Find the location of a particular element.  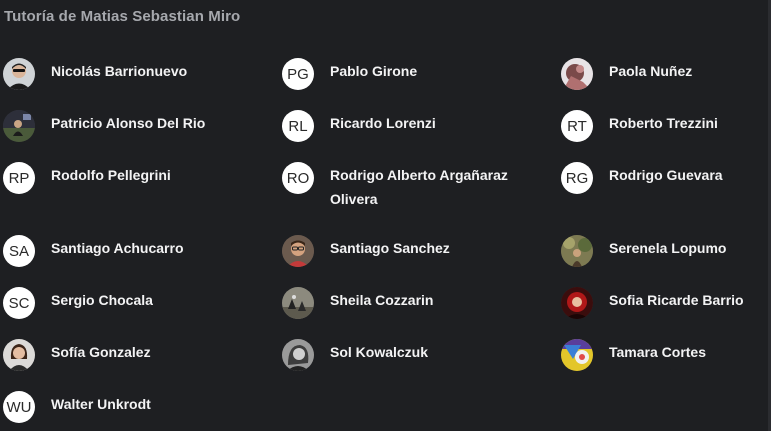

member-name: Sofía Gonzalez is located at coordinates (101, 352).